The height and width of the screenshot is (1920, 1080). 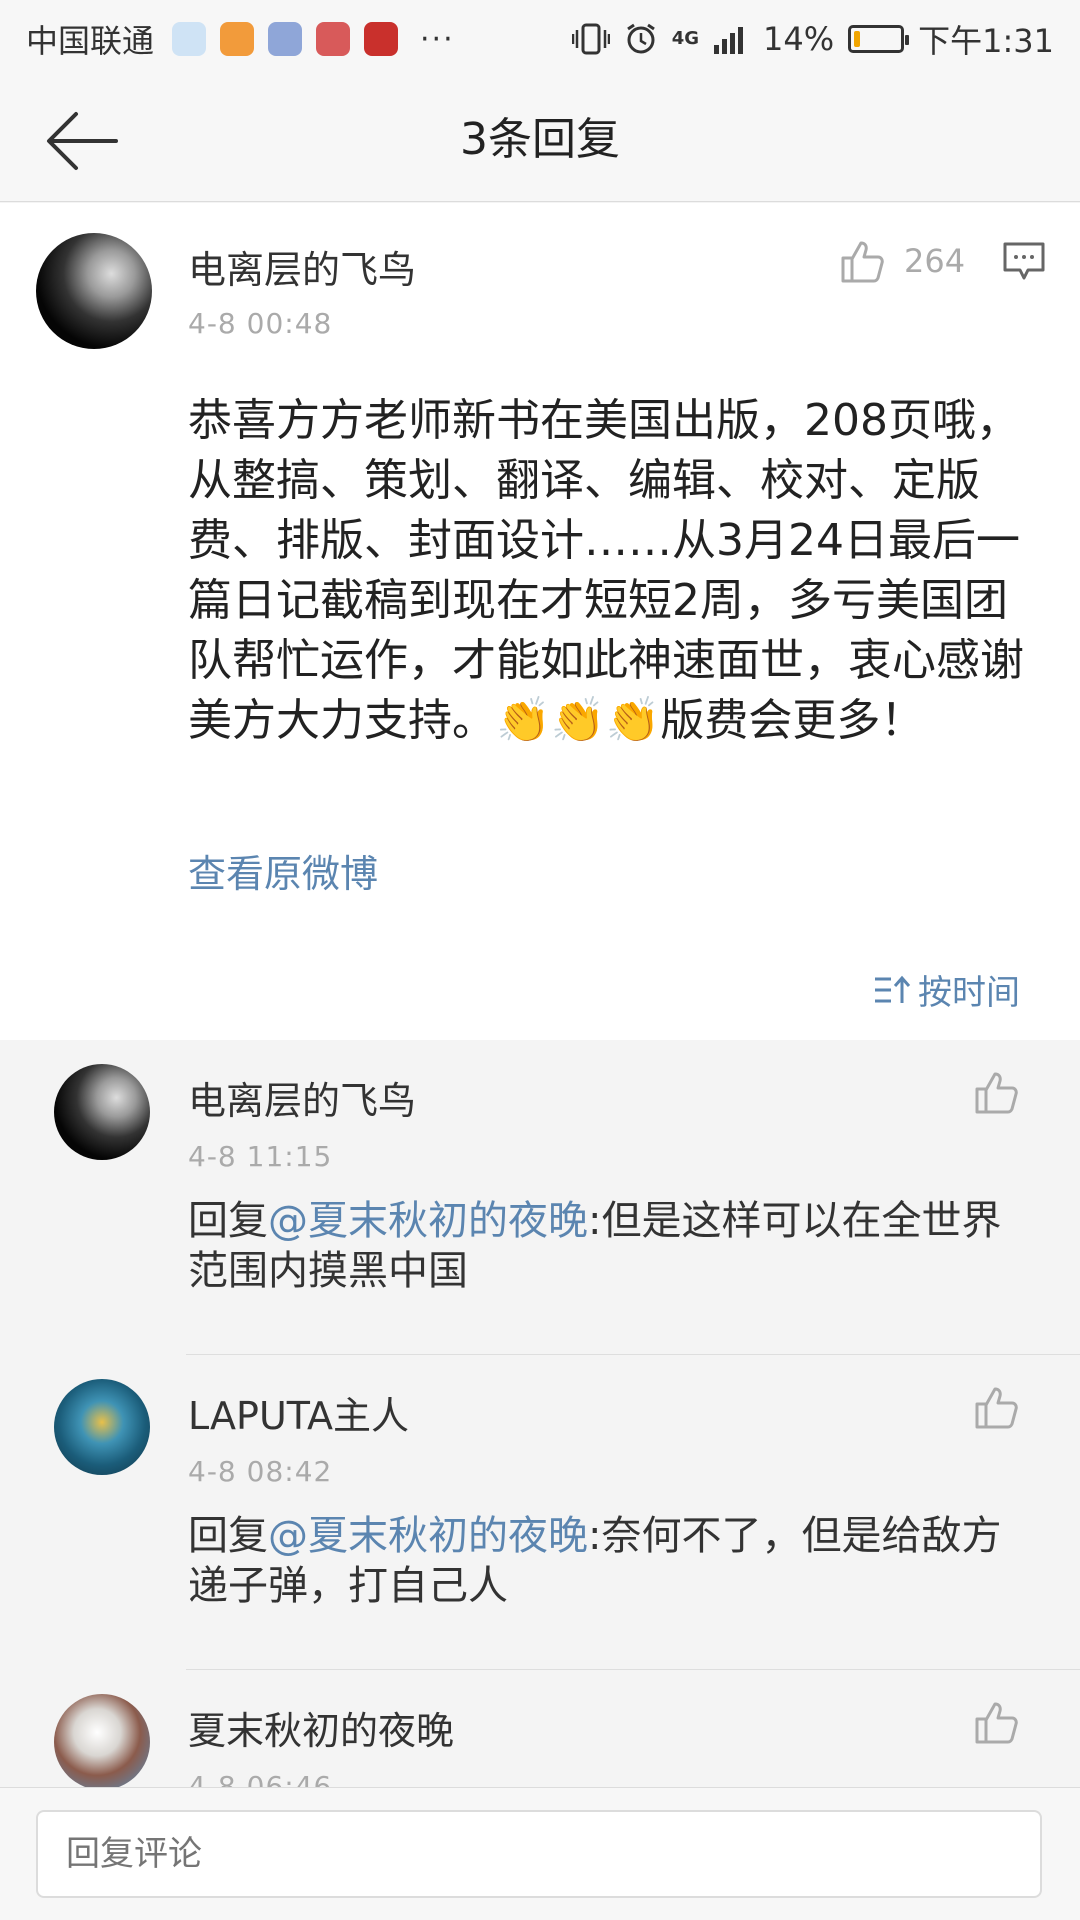 What do you see at coordinates (333, 39) in the screenshot?
I see `red-app-icon` at bounding box center [333, 39].